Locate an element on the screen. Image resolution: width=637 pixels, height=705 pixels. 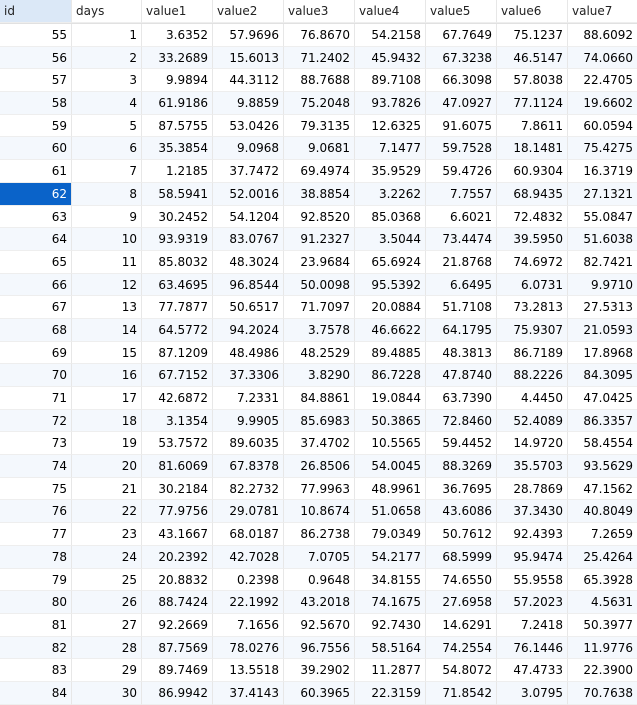
cell-days: 21 is located at coordinates (107, 489).